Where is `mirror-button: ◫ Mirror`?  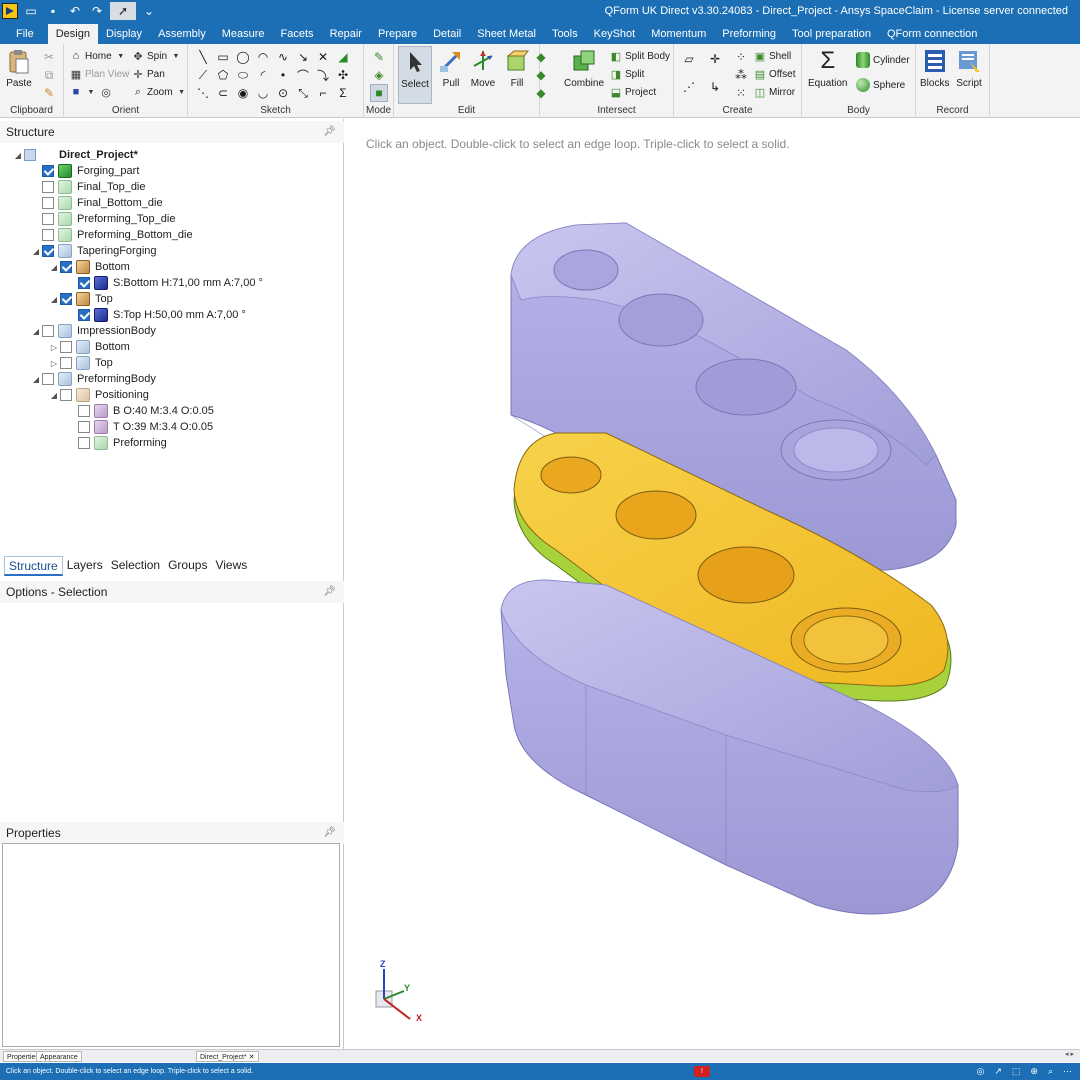
mirror-button: ◫ Mirror is located at coordinates (774, 92).